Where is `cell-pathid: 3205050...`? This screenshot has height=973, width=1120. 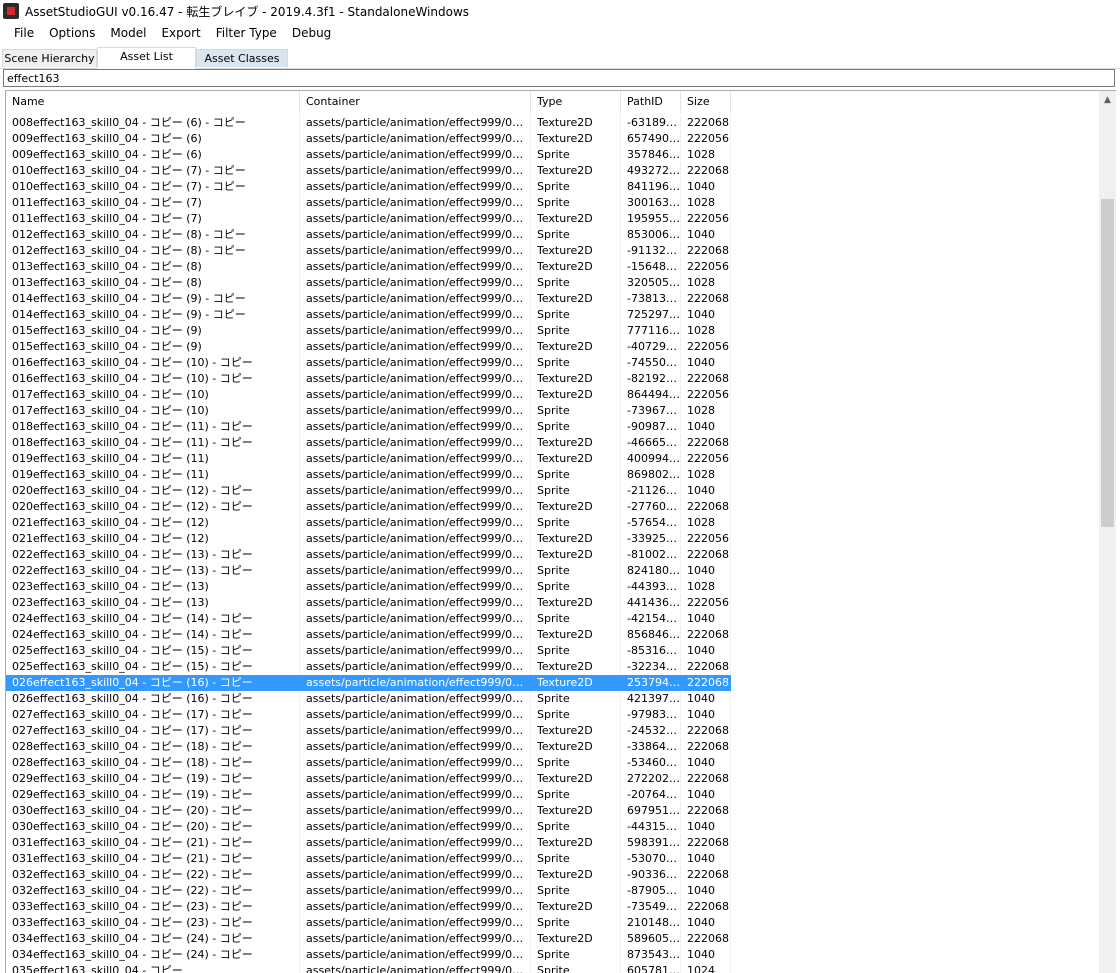 cell-pathid: 3205050... is located at coordinates (651, 283).